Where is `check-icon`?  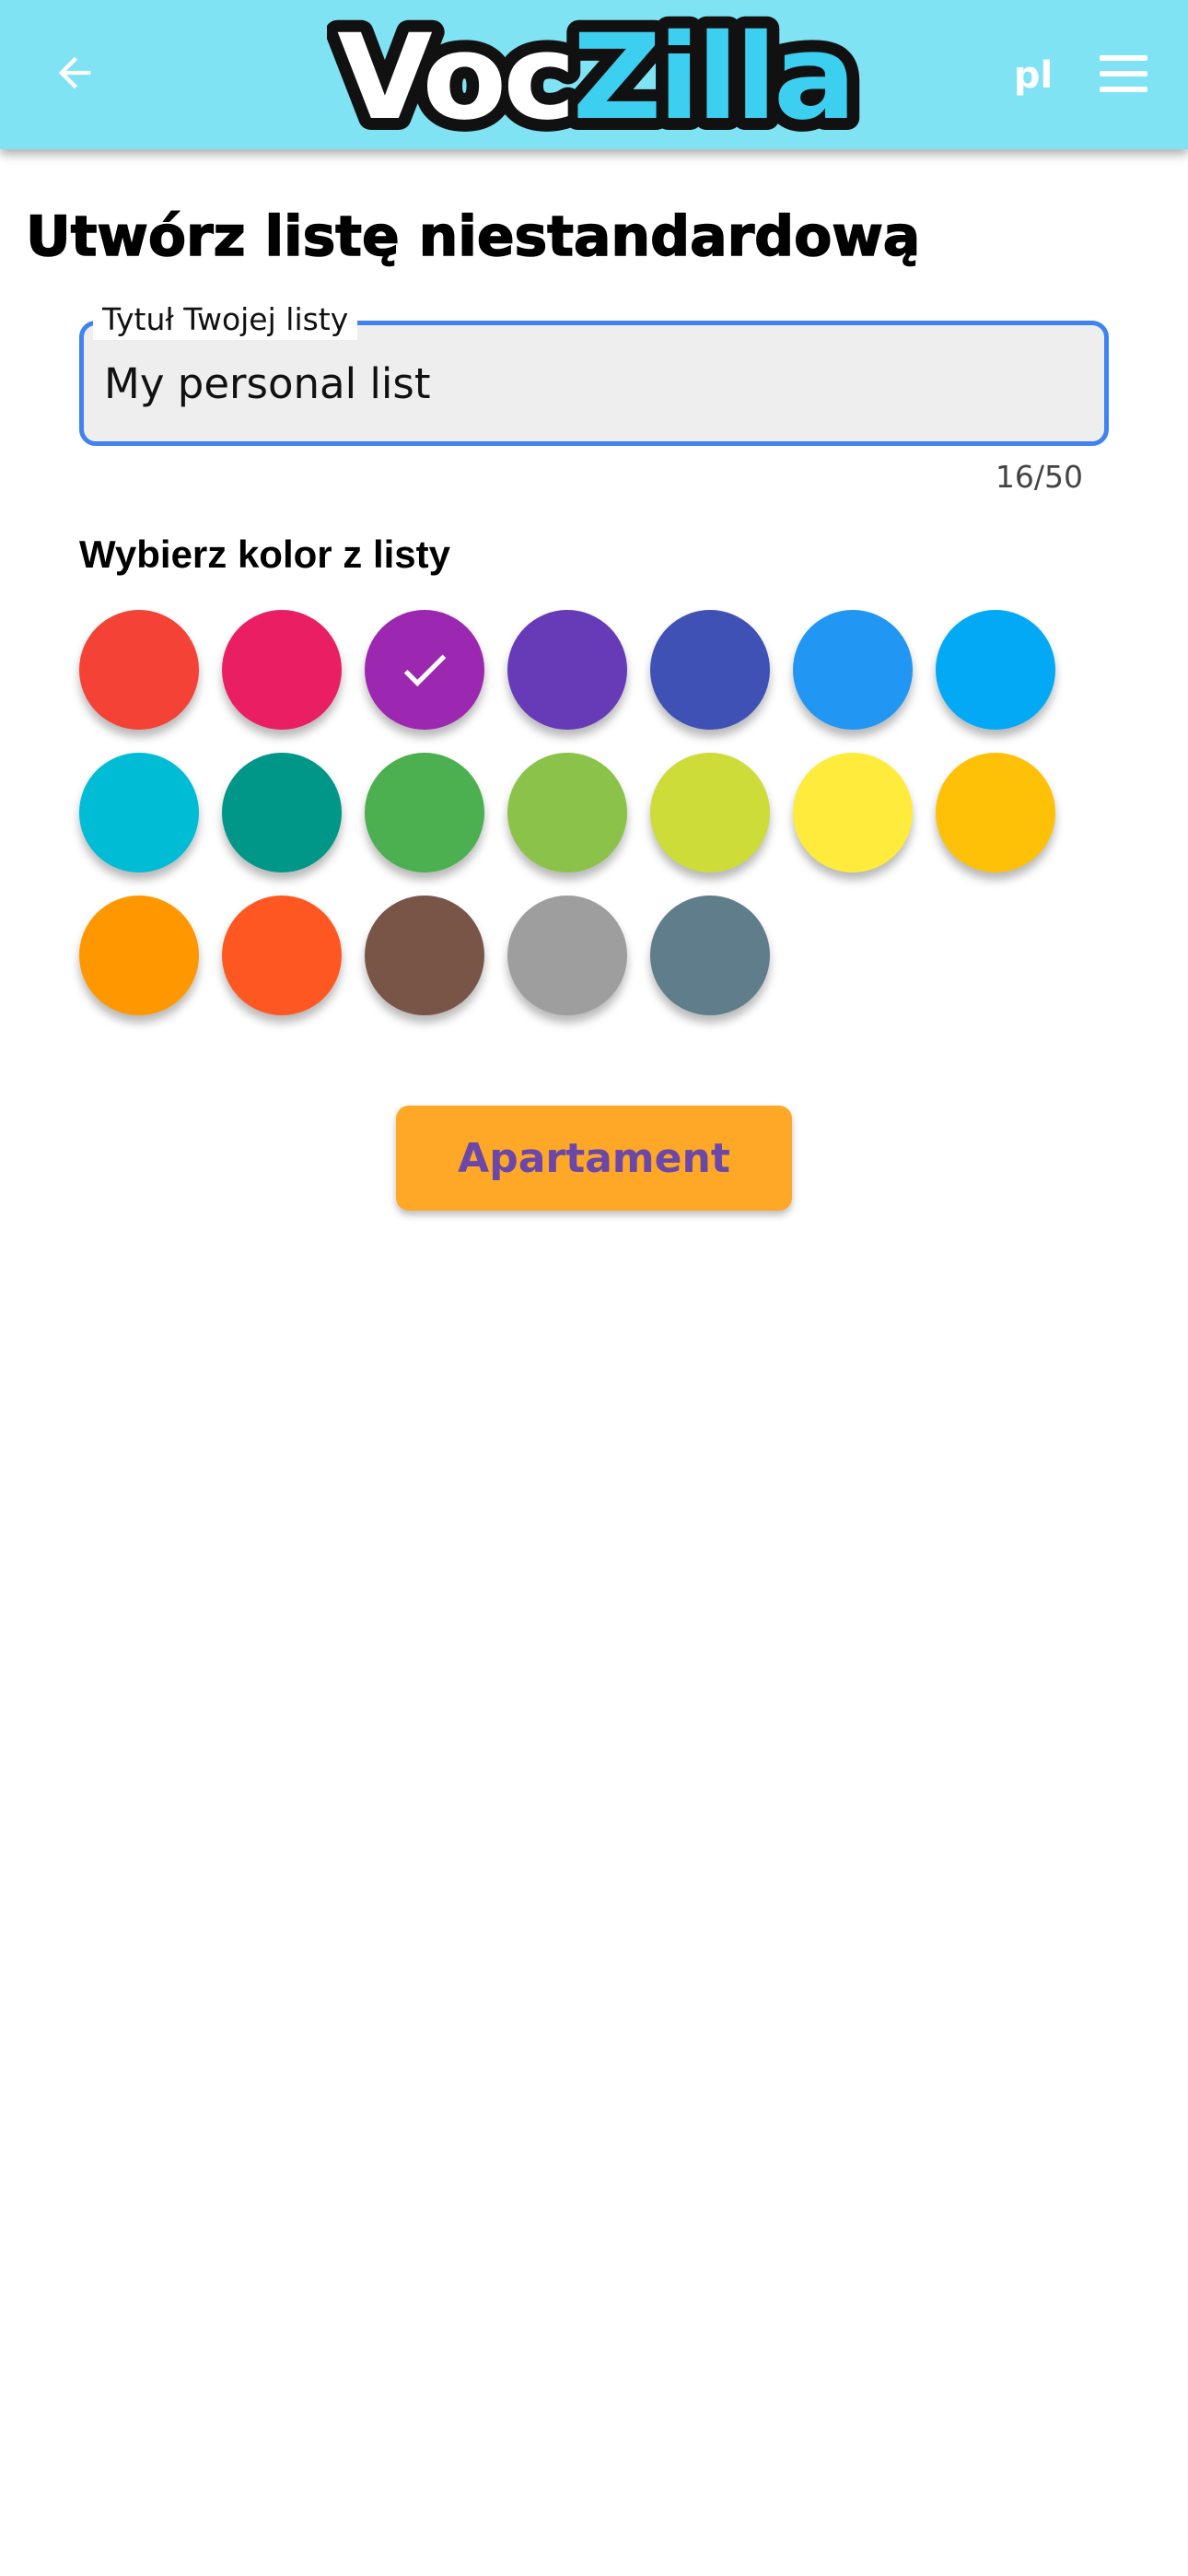
check-icon is located at coordinates (425, 670).